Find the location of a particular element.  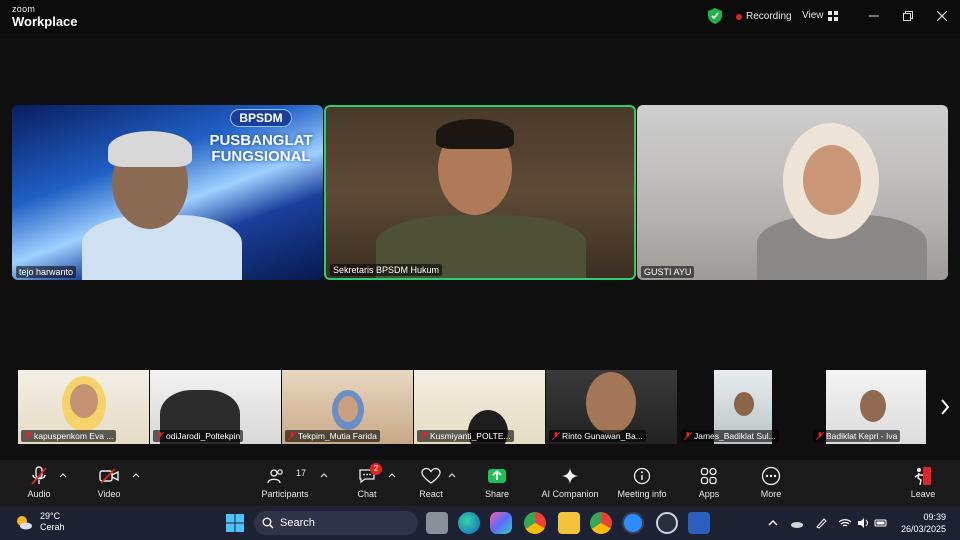

strip-tile: Badiklat Kepri - Iva is located at coordinates (875, 407).